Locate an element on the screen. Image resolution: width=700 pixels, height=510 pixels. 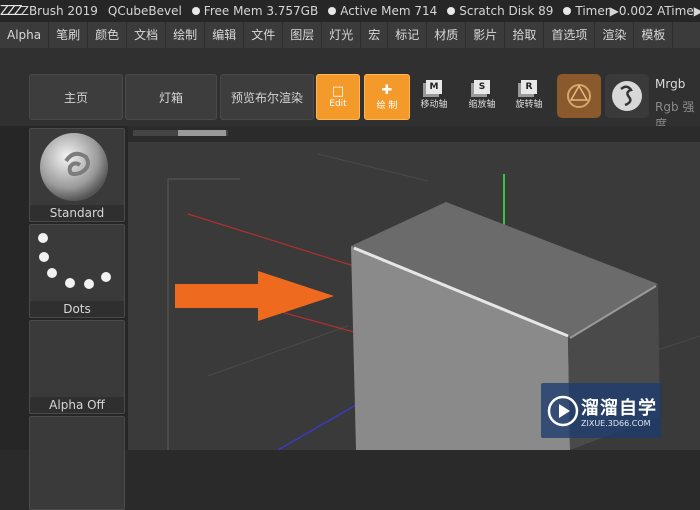
scale-icon: S is located at coordinates (482, 87).